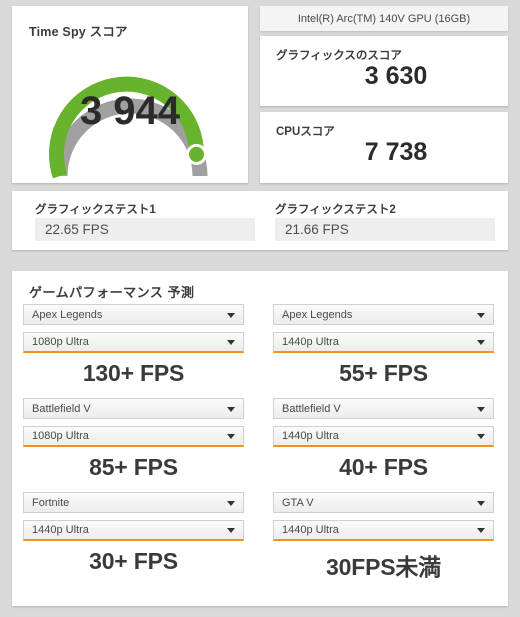 This screenshot has height=617, width=520. I want to click on game-block: Fortnite 1440p Ultra 30+ FPS, so click(133, 533).